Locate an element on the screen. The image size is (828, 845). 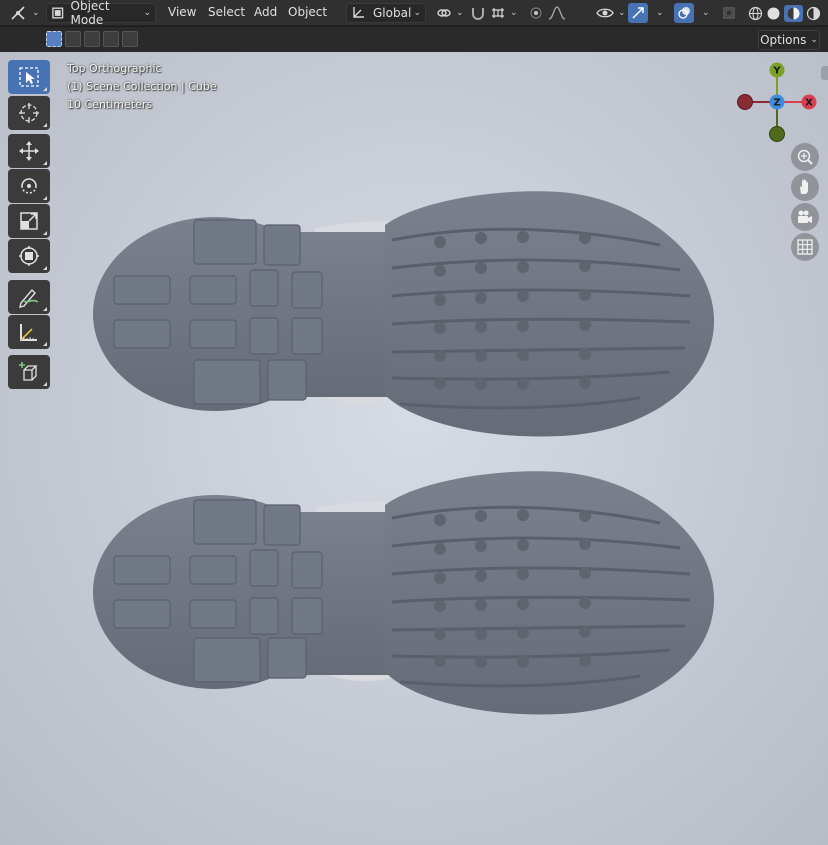
zoom-magnifier-icon is located at coordinates (805, 157).